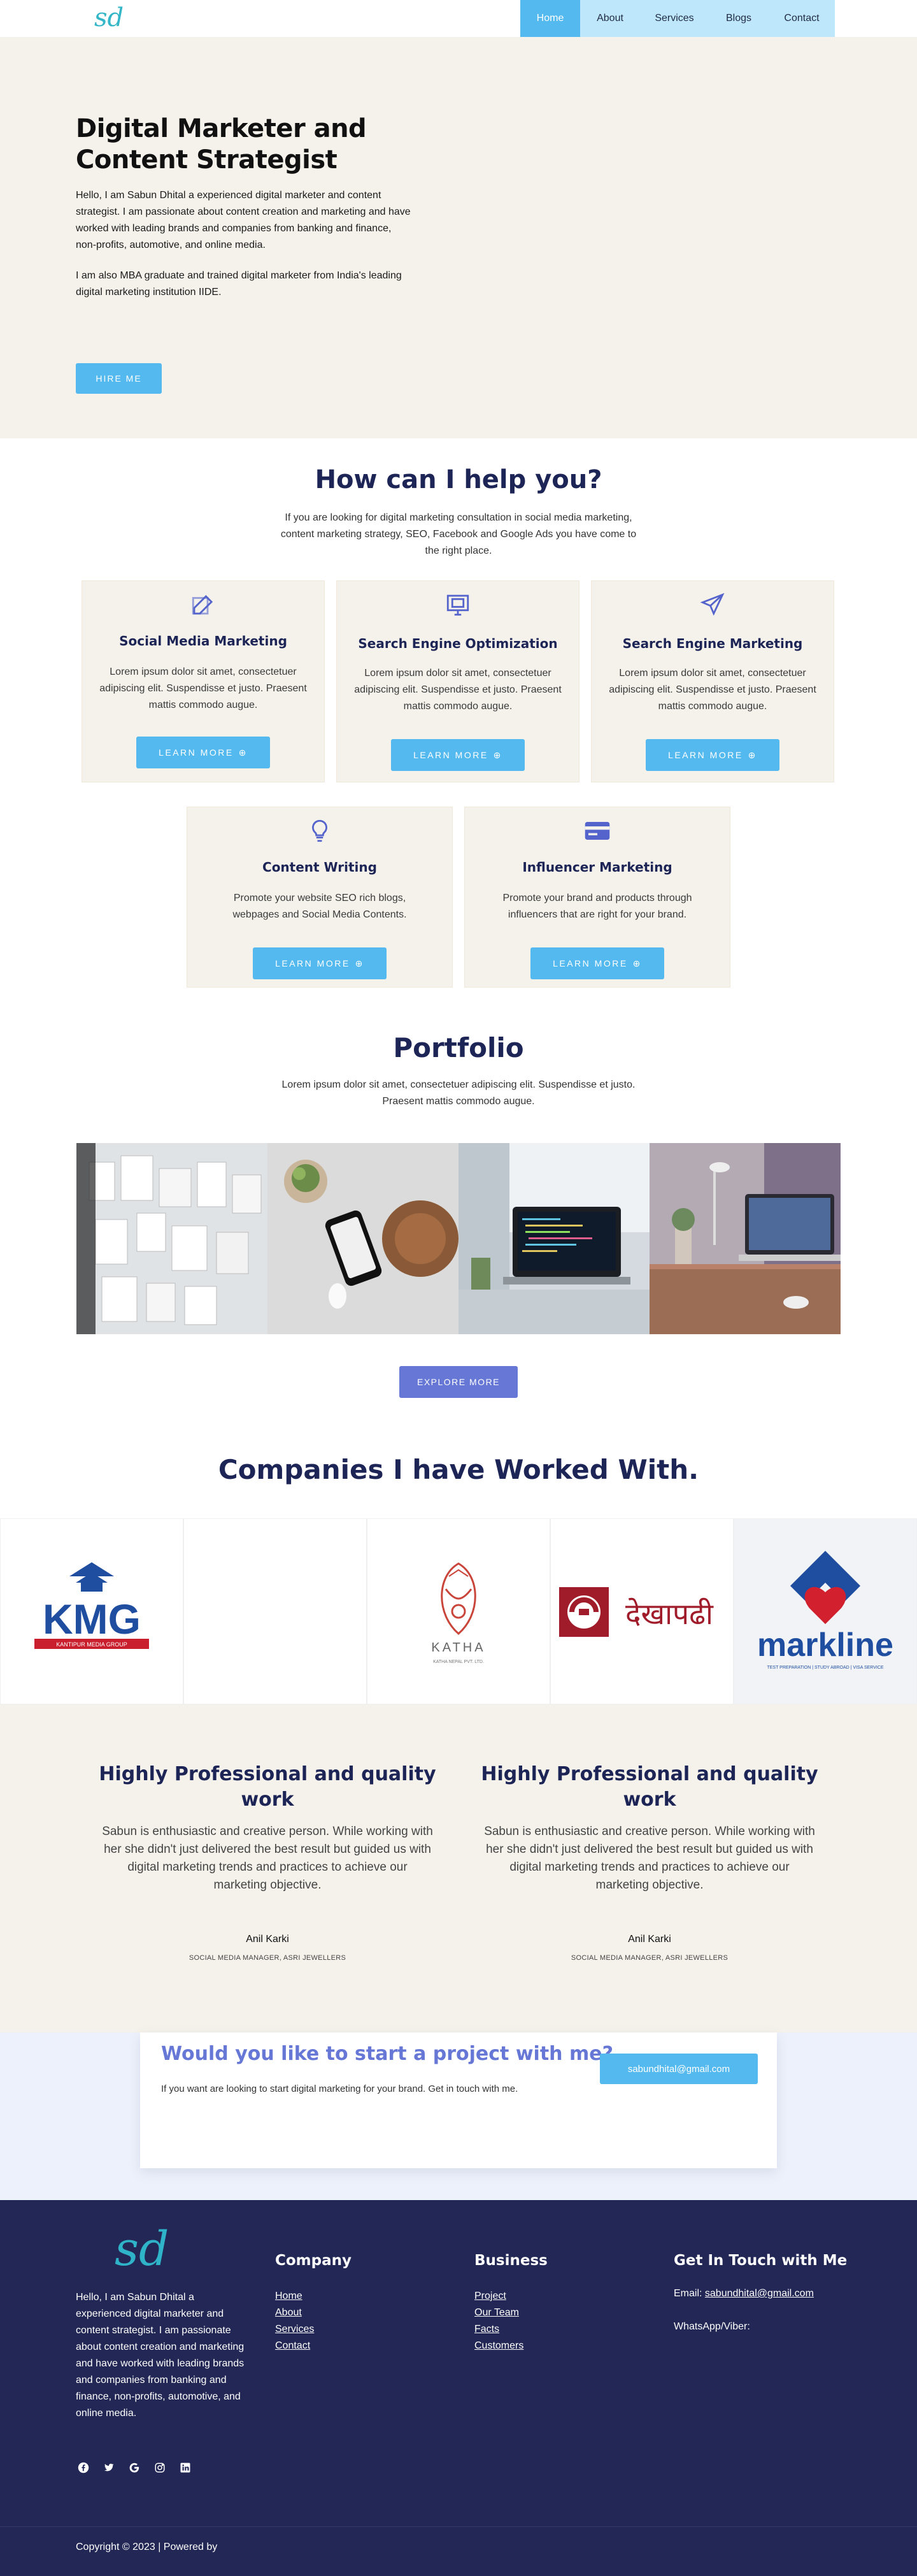 This screenshot has width=917, height=2576. What do you see at coordinates (802, 18) in the screenshot?
I see `nav-contact: Contact` at bounding box center [802, 18].